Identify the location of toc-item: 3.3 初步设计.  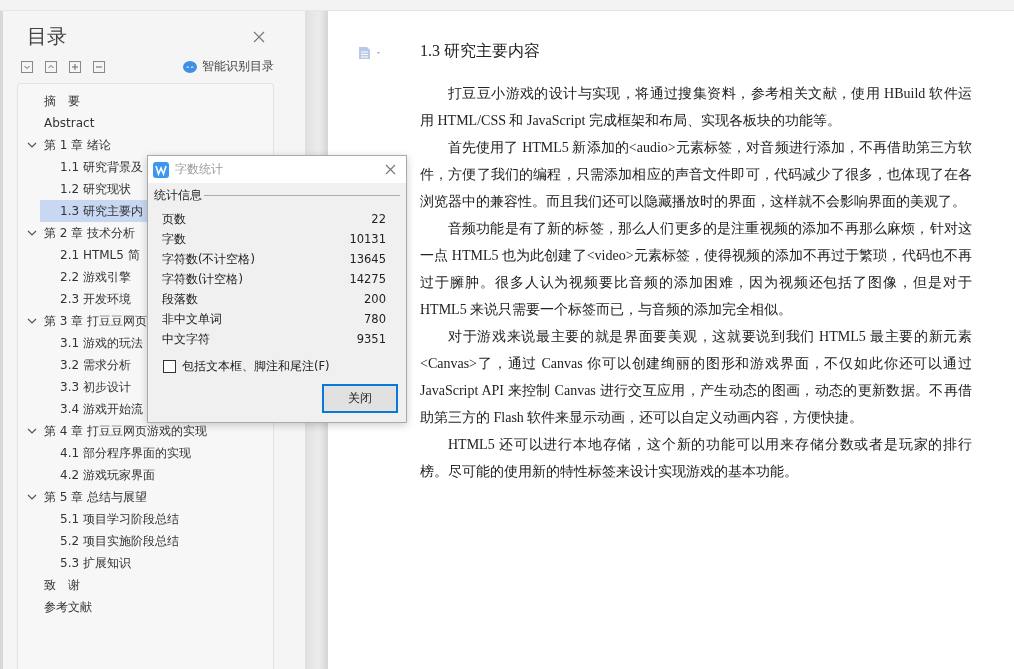
(146, 387).